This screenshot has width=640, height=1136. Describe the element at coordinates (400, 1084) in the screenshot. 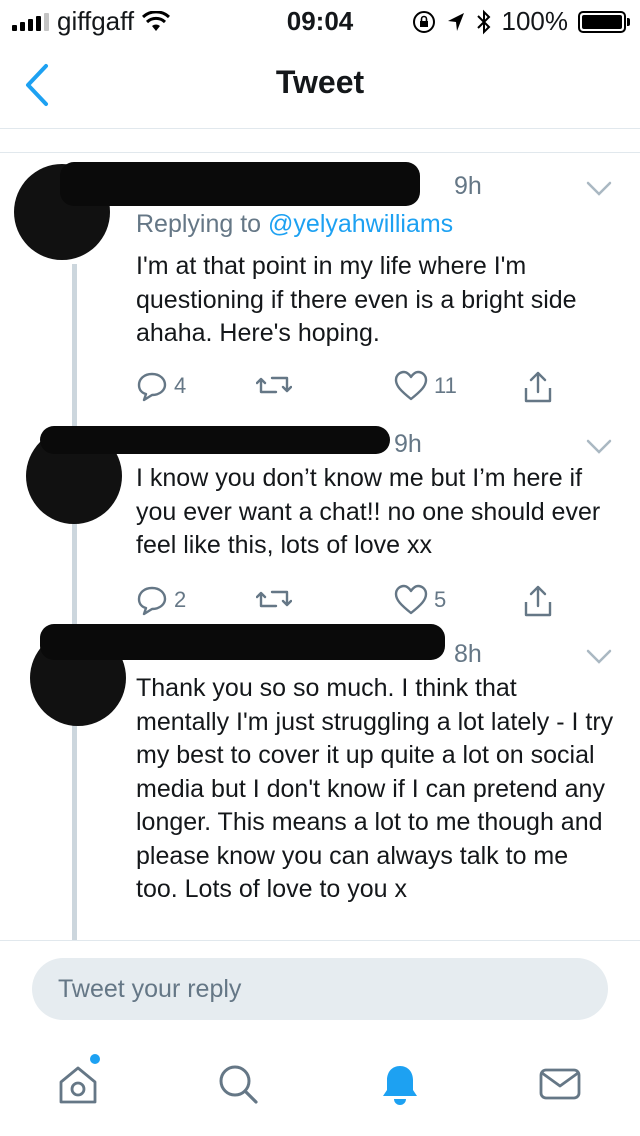

I see `notifications-icon` at that location.